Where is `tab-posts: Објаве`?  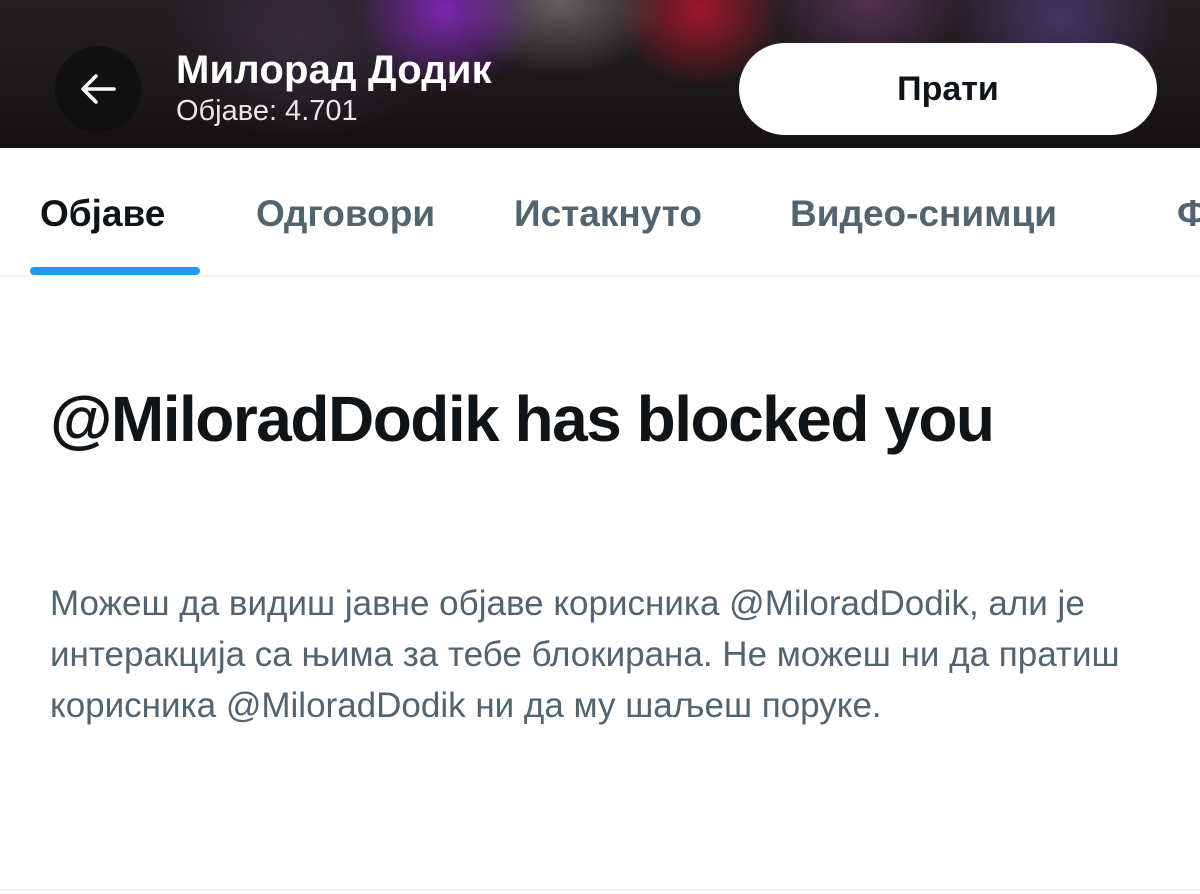 tab-posts: Објаве is located at coordinates (102, 213).